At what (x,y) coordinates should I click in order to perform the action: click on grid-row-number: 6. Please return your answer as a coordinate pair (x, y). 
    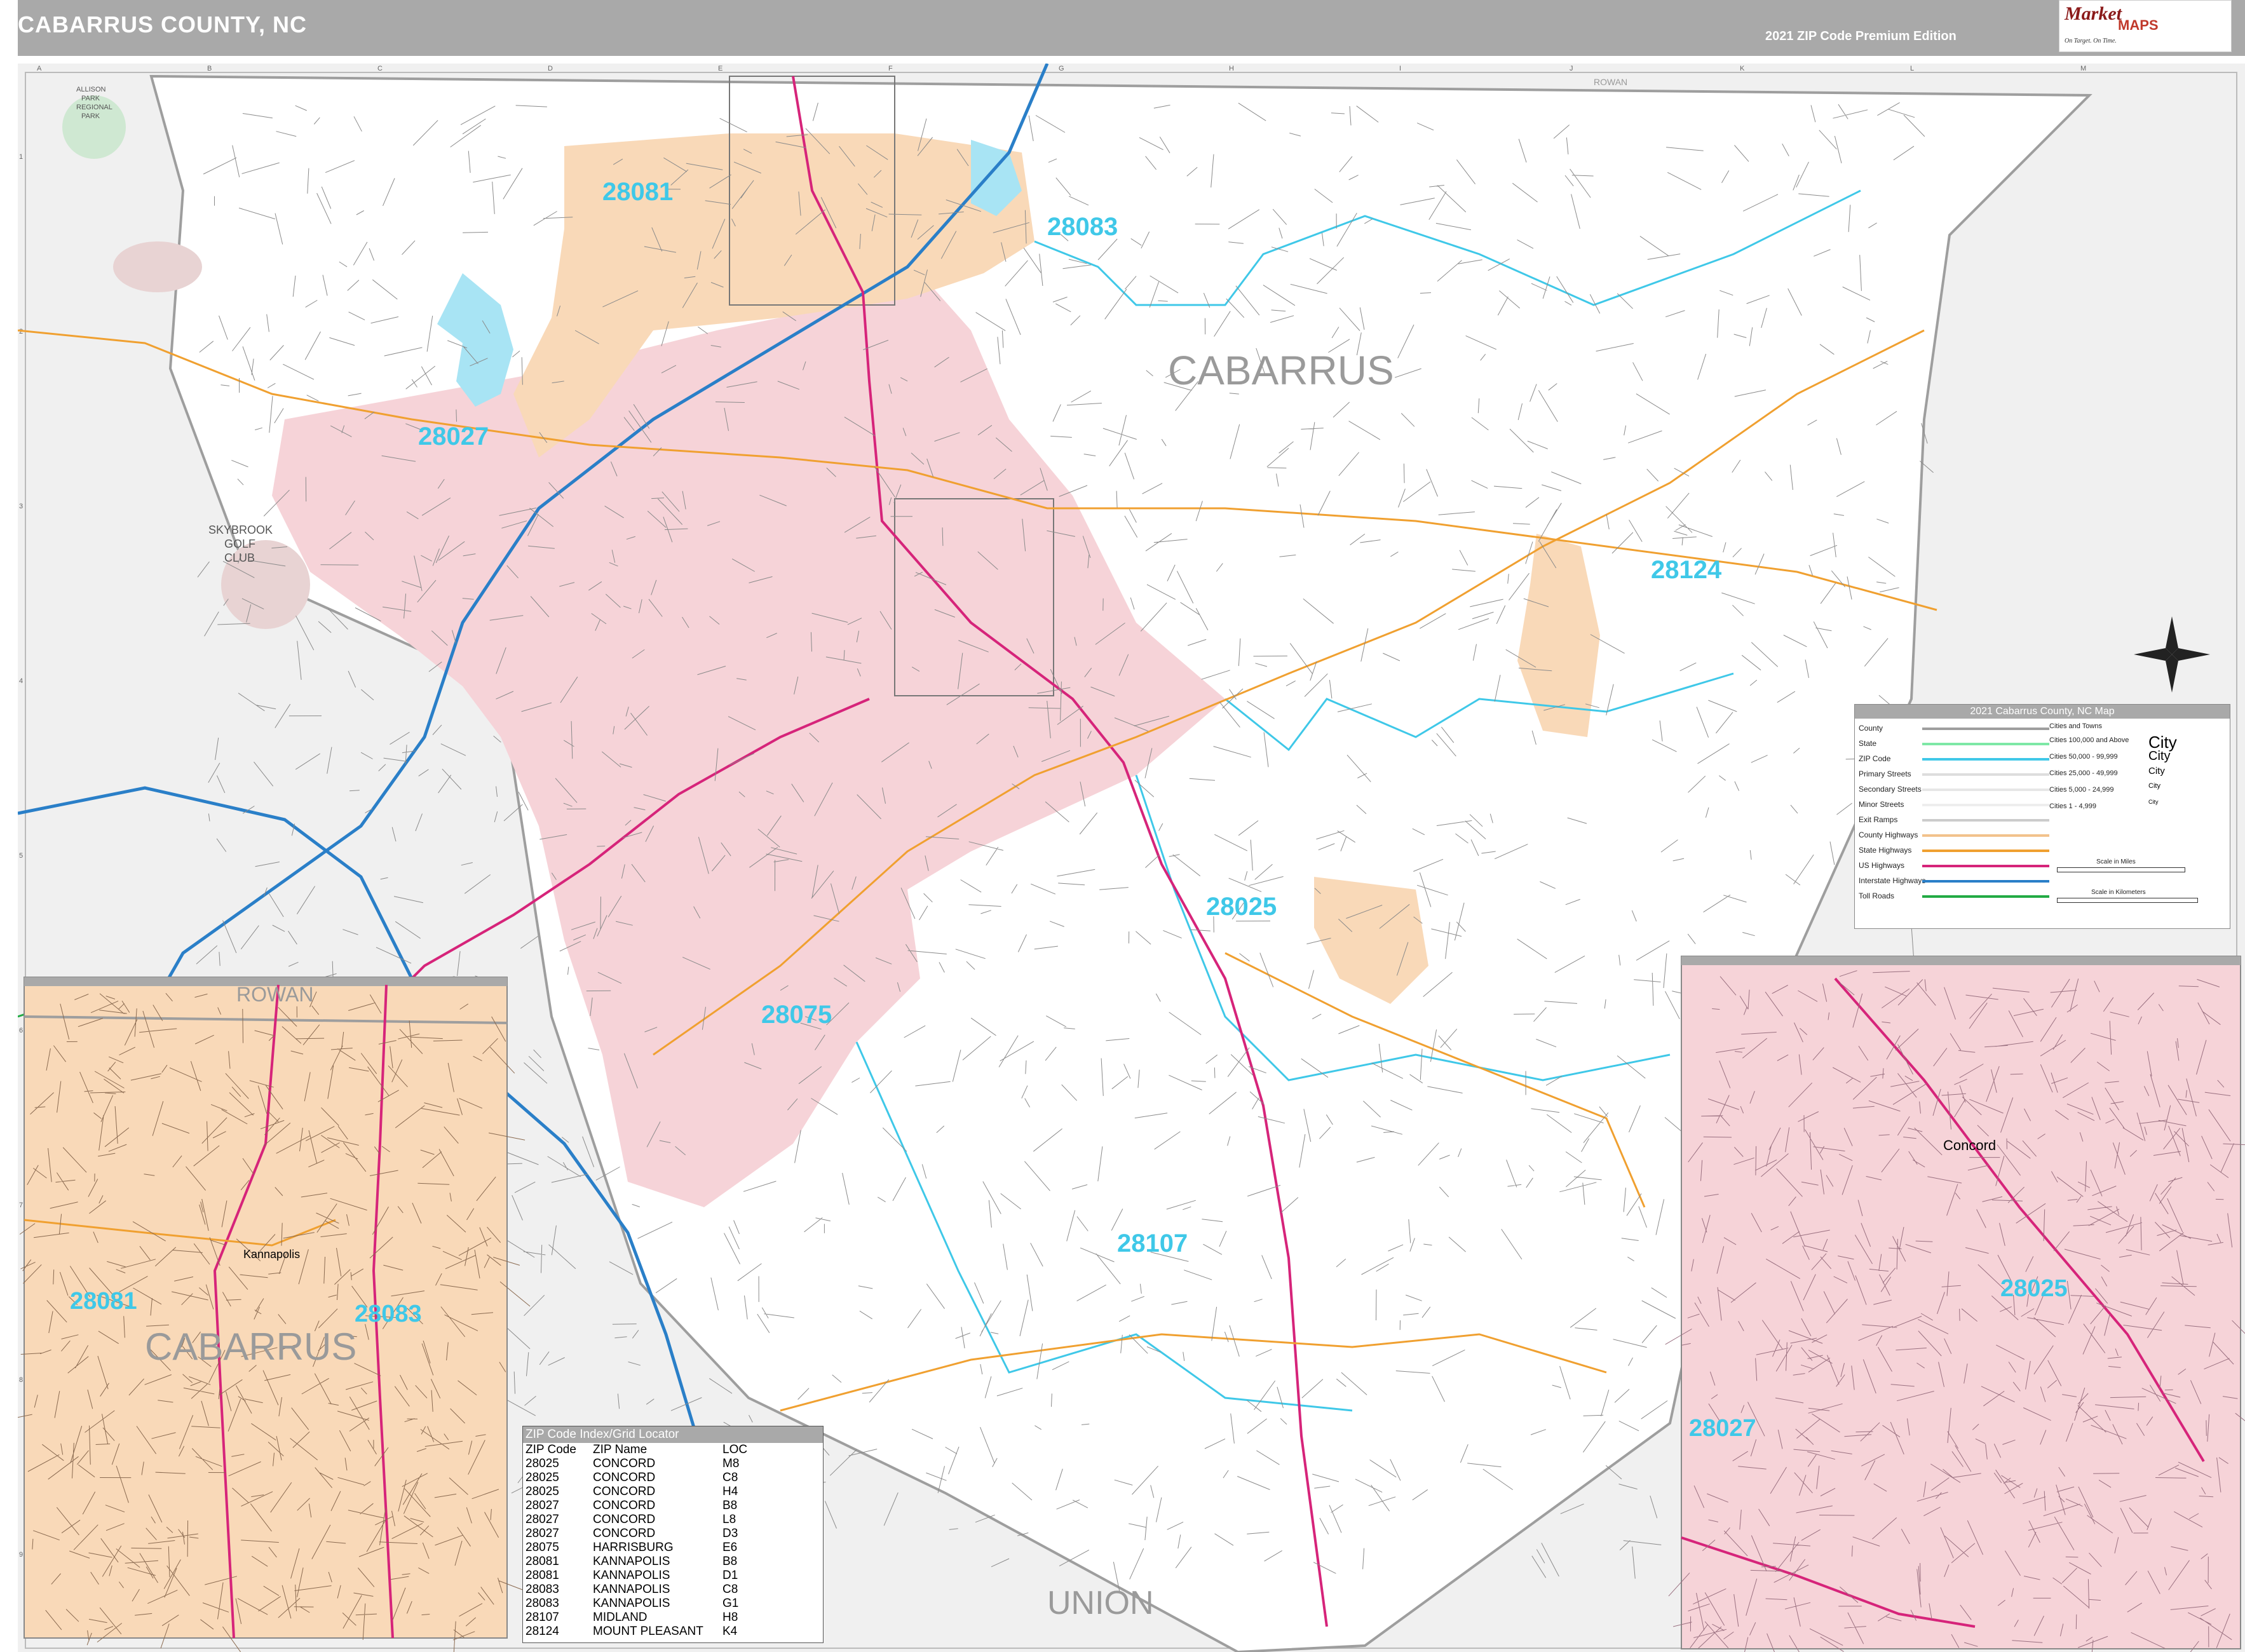
    Looking at the image, I should click on (21, 1030).